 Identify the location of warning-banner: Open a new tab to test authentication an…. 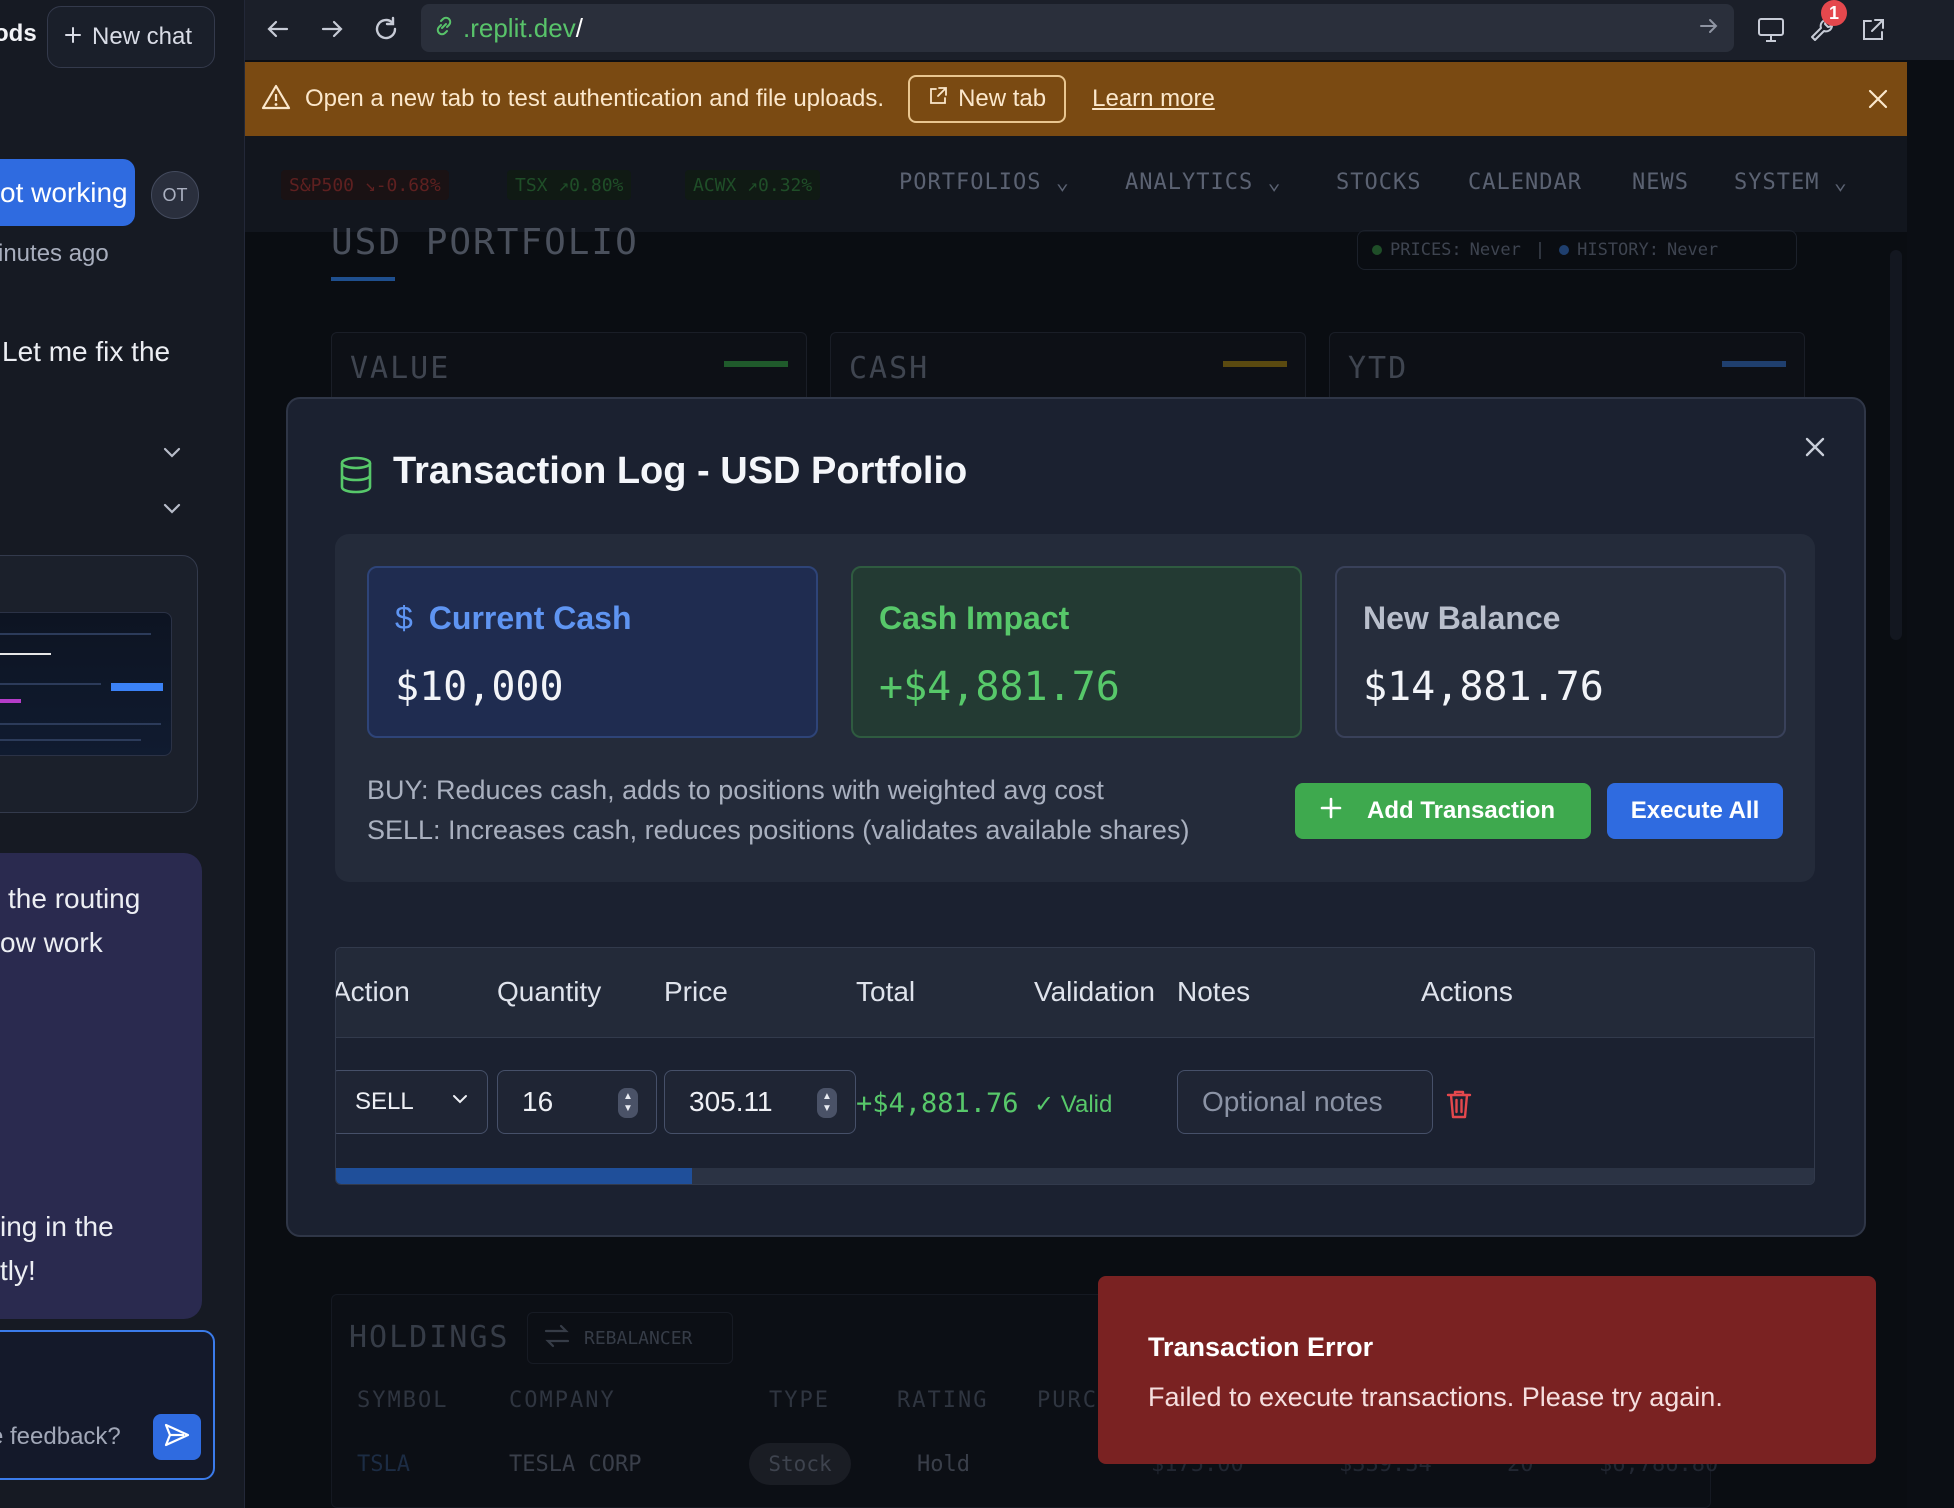
(1076, 99).